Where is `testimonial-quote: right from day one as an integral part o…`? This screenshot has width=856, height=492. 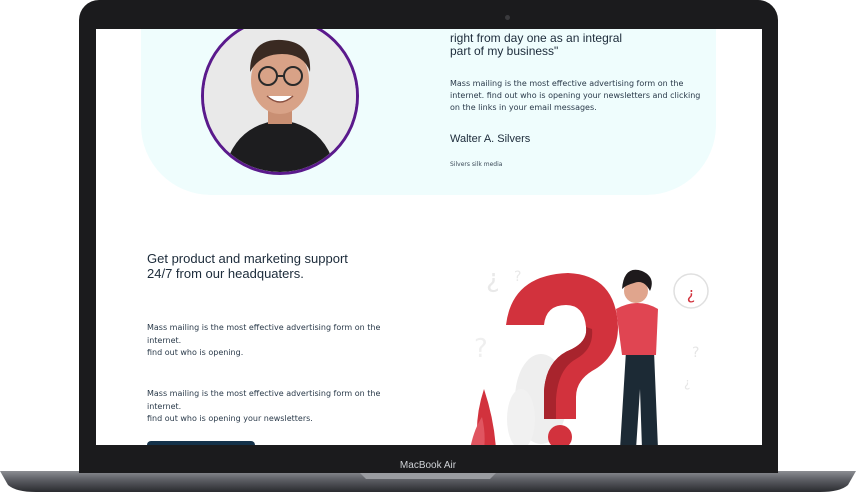
testimonial-quote: right from day one as an integral part o… is located at coordinates (536, 44).